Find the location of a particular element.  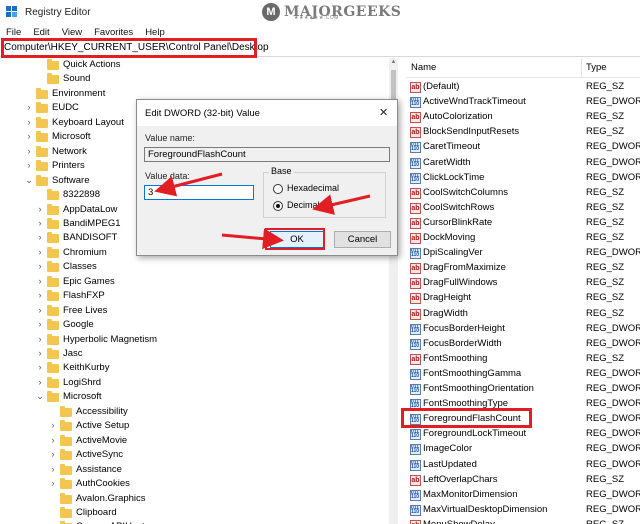

tree-item-label: Active Setup is located at coordinates (102, 425).